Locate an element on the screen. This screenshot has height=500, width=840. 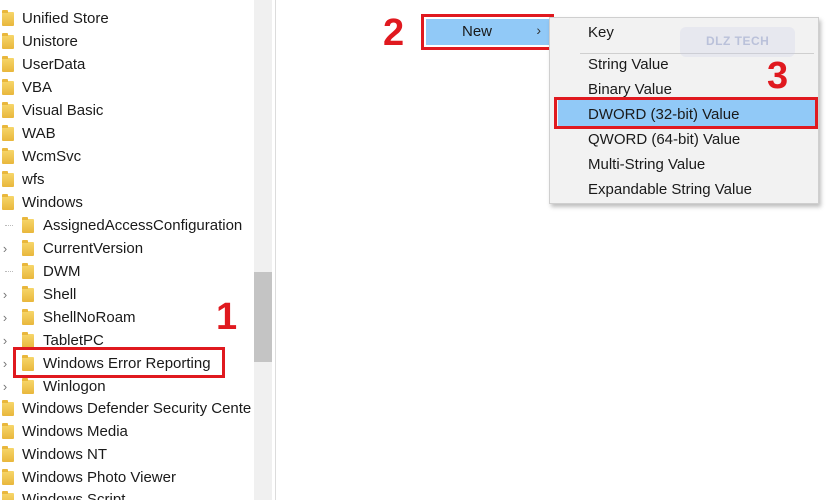
tree-scrollbar-track is located at coordinates (263, 250).